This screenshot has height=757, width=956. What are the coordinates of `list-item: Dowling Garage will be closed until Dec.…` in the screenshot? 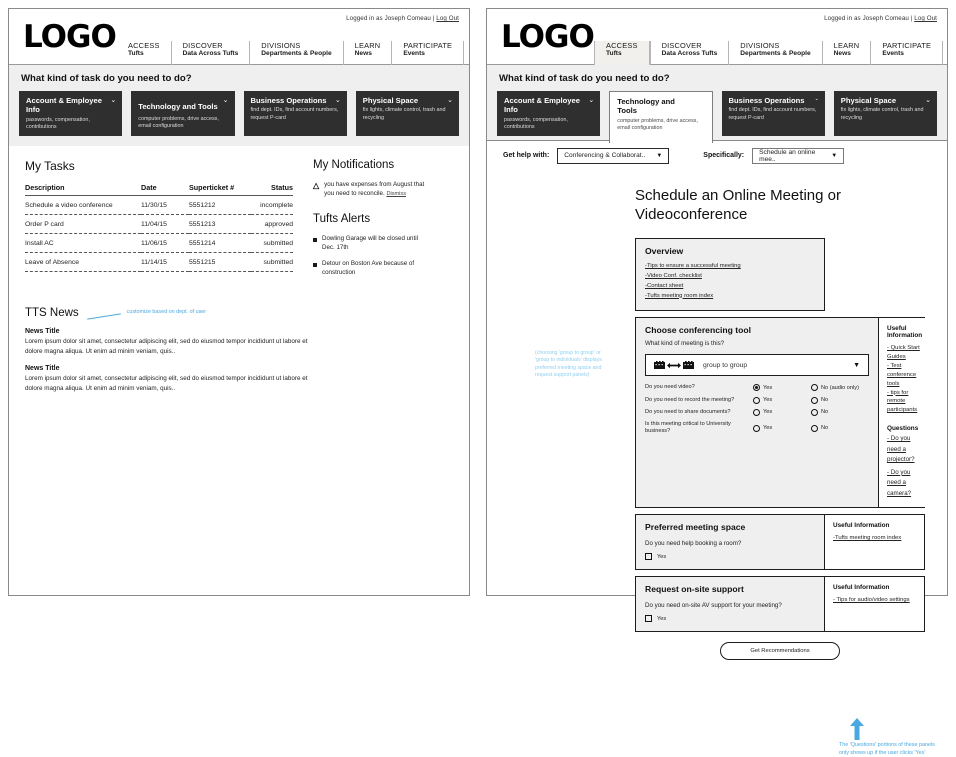 It's located at (372, 244).